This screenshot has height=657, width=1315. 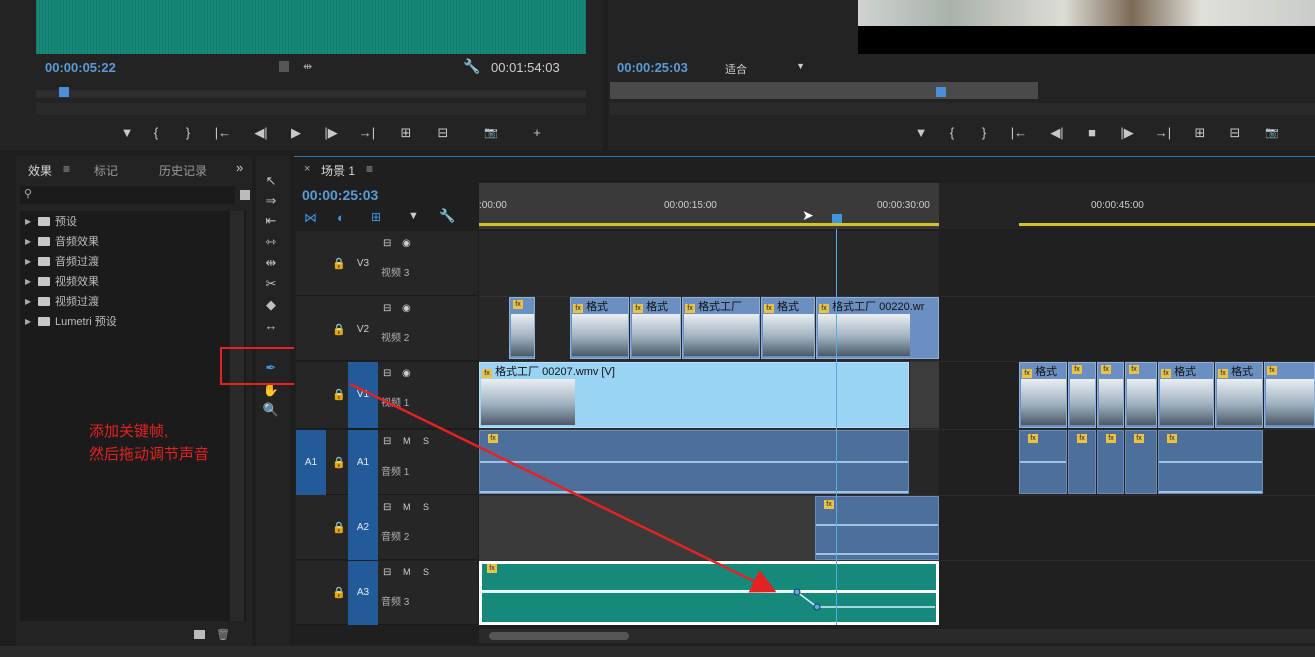 What do you see at coordinates (709, 224) in the screenshot?
I see `work-area-bar` at bounding box center [709, 224].